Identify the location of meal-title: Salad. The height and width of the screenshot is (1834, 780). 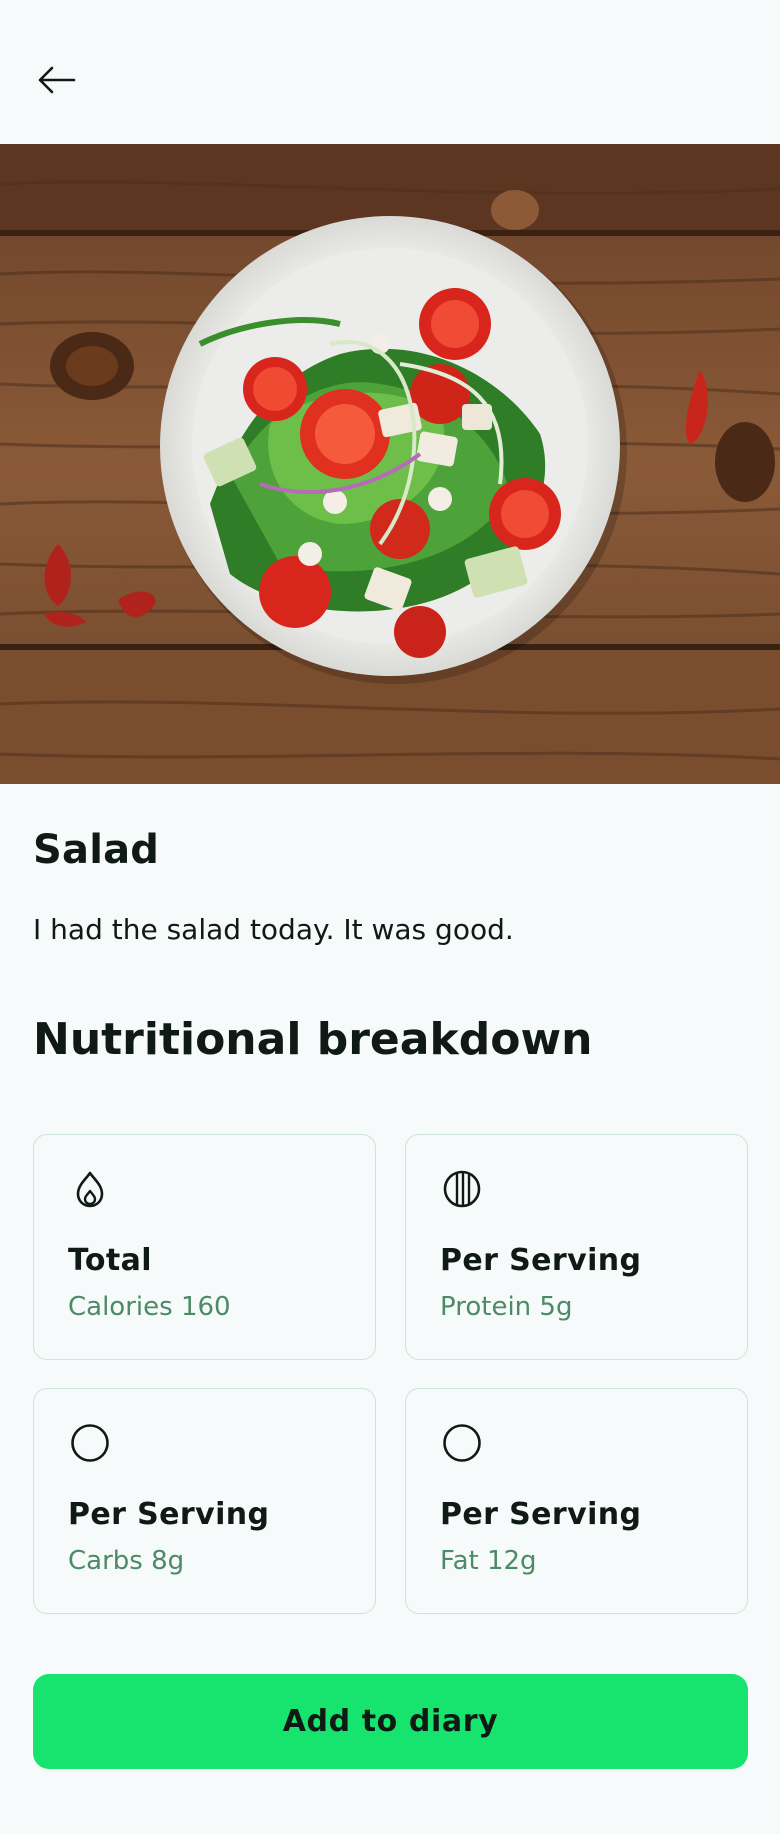
(96, 850).